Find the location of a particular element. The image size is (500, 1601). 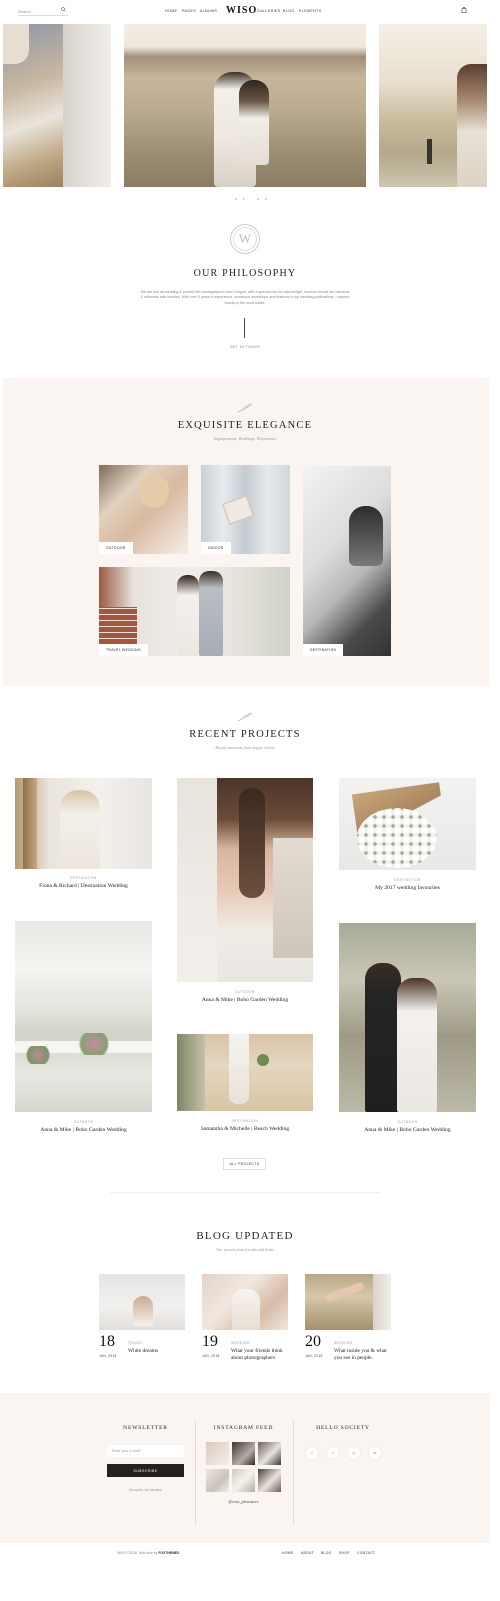

footer-nav-about: ABOUT is located at coordinates (307, 1553).